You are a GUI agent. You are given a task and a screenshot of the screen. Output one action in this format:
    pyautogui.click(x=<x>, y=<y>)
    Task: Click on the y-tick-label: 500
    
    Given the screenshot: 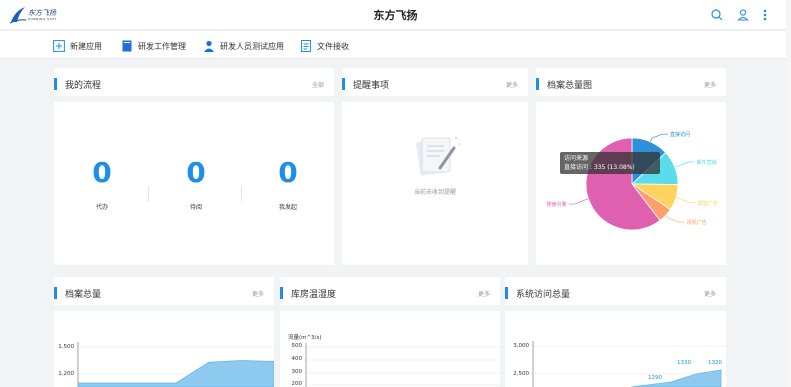 What is the action you would take?
    pyautogui.click(x=297, y=346)
    